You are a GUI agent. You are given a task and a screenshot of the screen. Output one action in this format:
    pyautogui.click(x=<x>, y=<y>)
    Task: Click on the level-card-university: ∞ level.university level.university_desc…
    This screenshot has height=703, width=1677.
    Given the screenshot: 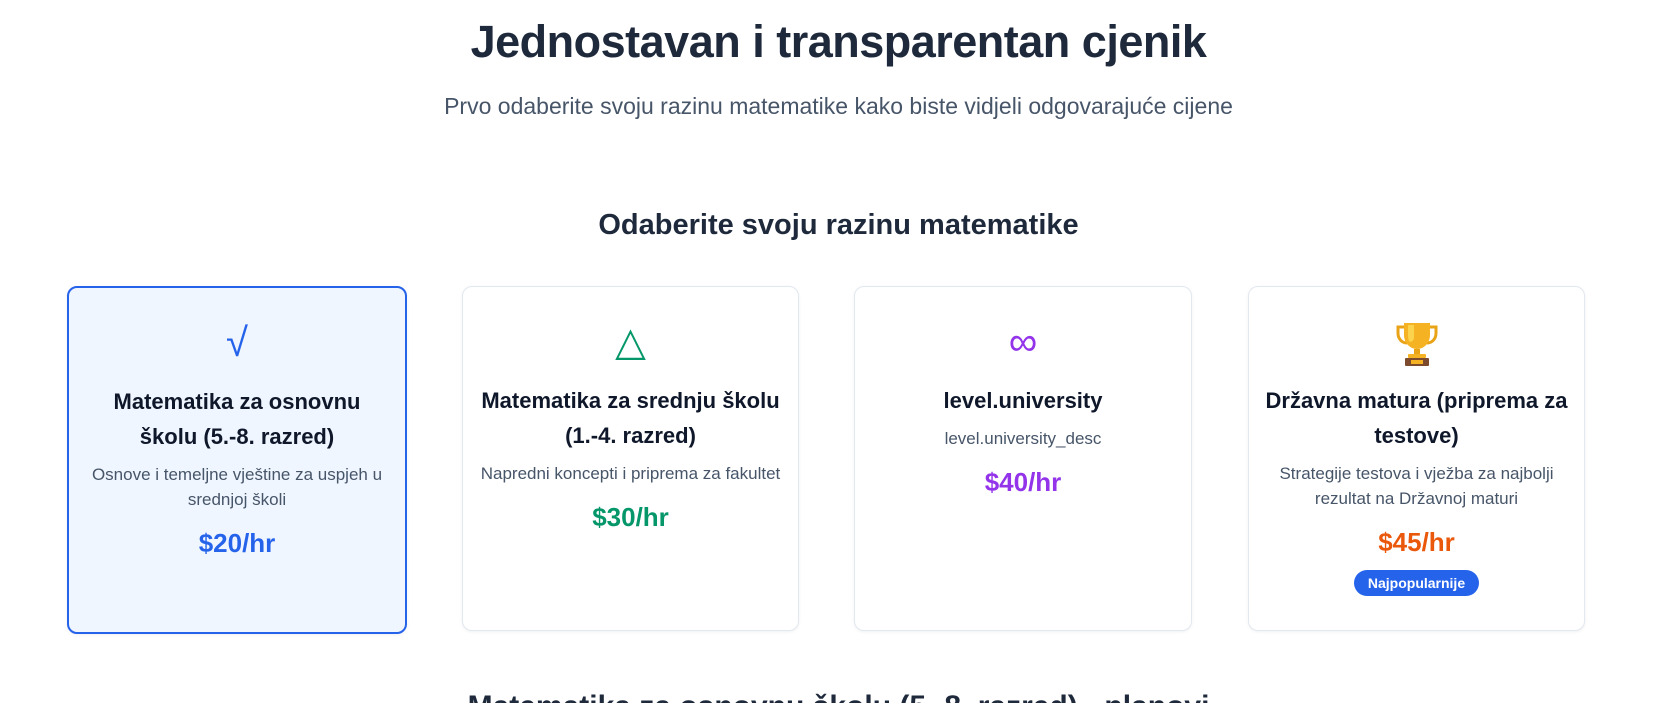 What is the action you would take?
    pyautogui.click(x=1023, y=458)
    